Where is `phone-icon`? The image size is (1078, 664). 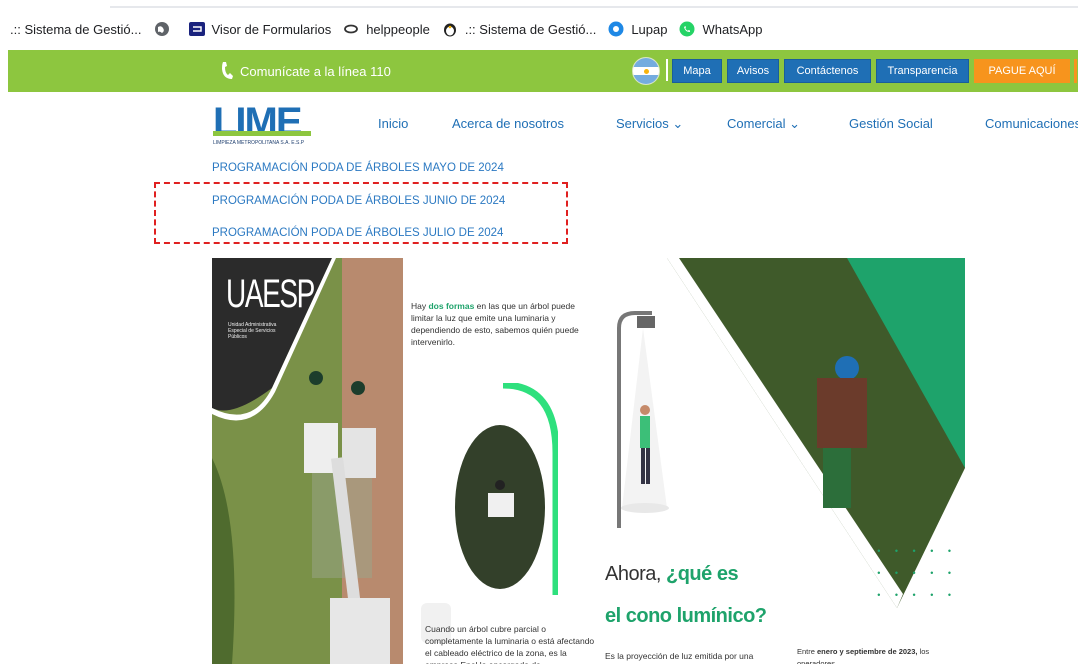 phone-icon is located at coordinates (227, 70).